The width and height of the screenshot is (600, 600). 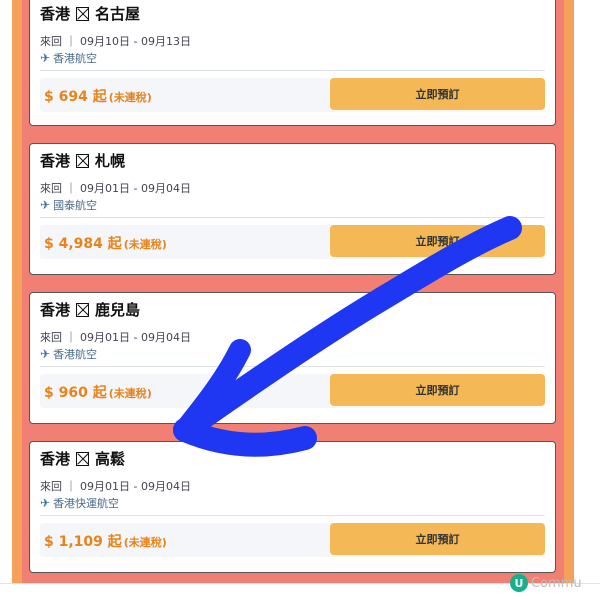 I want to click on route-title: 香港 札幌, so click(x=82, y=160).